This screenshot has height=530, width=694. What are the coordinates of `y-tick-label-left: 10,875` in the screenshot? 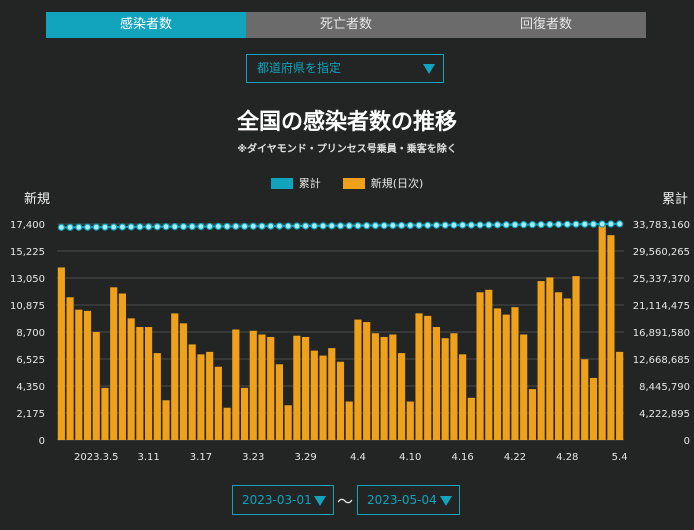 It's located at (27, 306).